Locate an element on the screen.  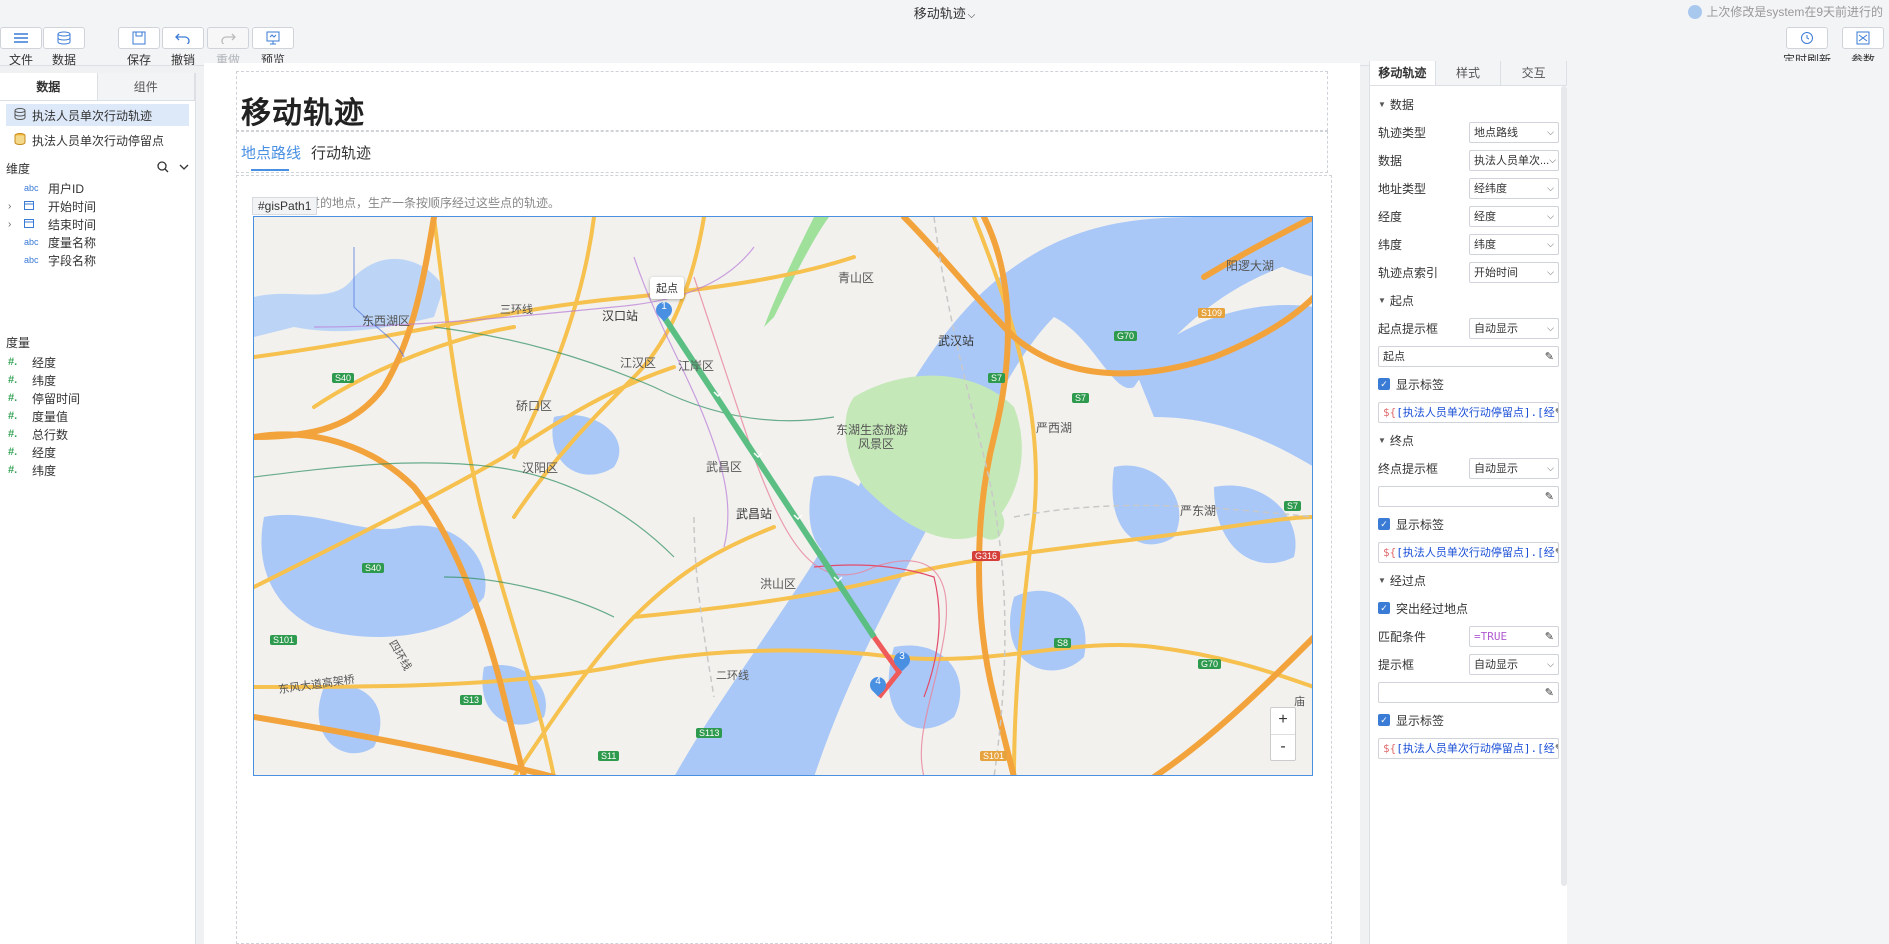
number-type-icon: #. is located at coordinates (13, 434).